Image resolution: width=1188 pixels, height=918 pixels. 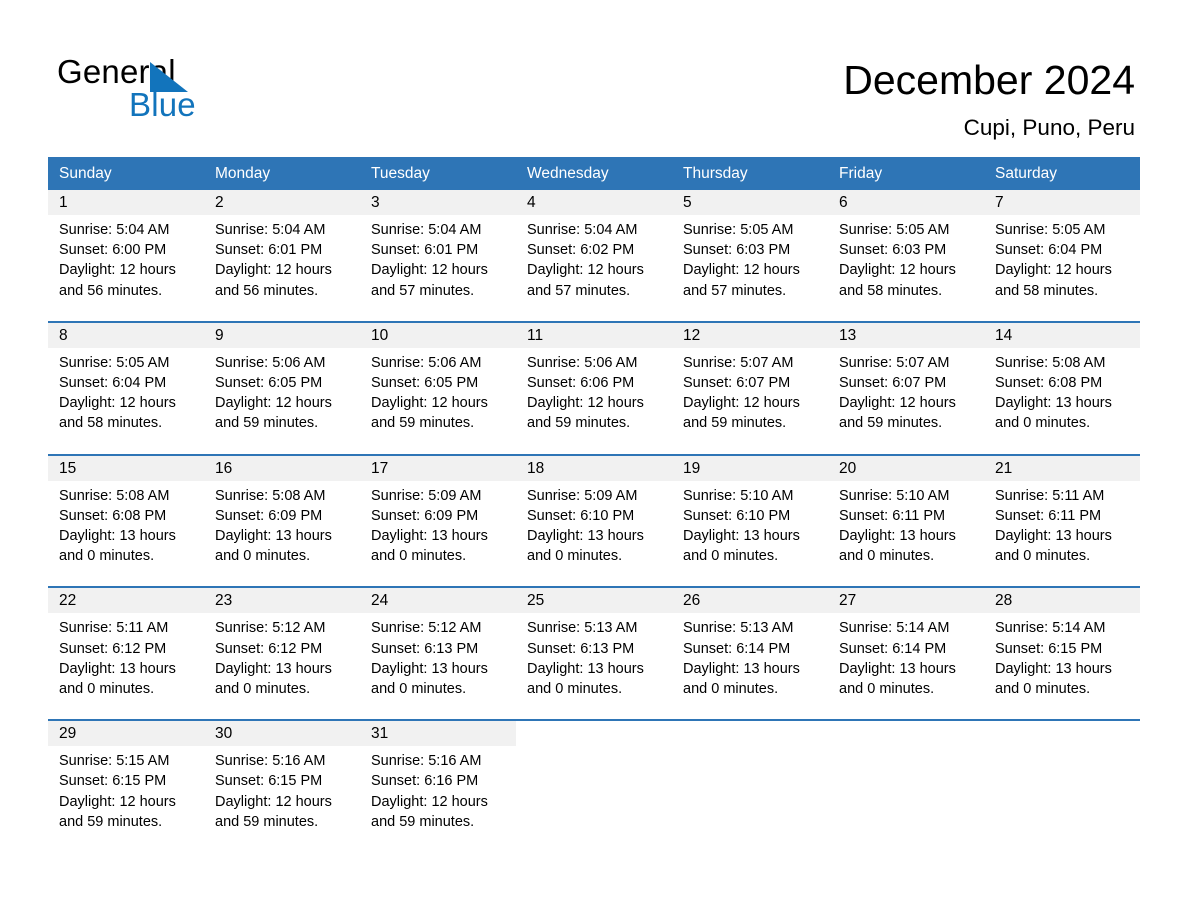 What do you see at coordinates (425, 383) in the screenshot?
I see `sunset-text: Sunset: 6:05 PM` at bounding box center [425, 383].